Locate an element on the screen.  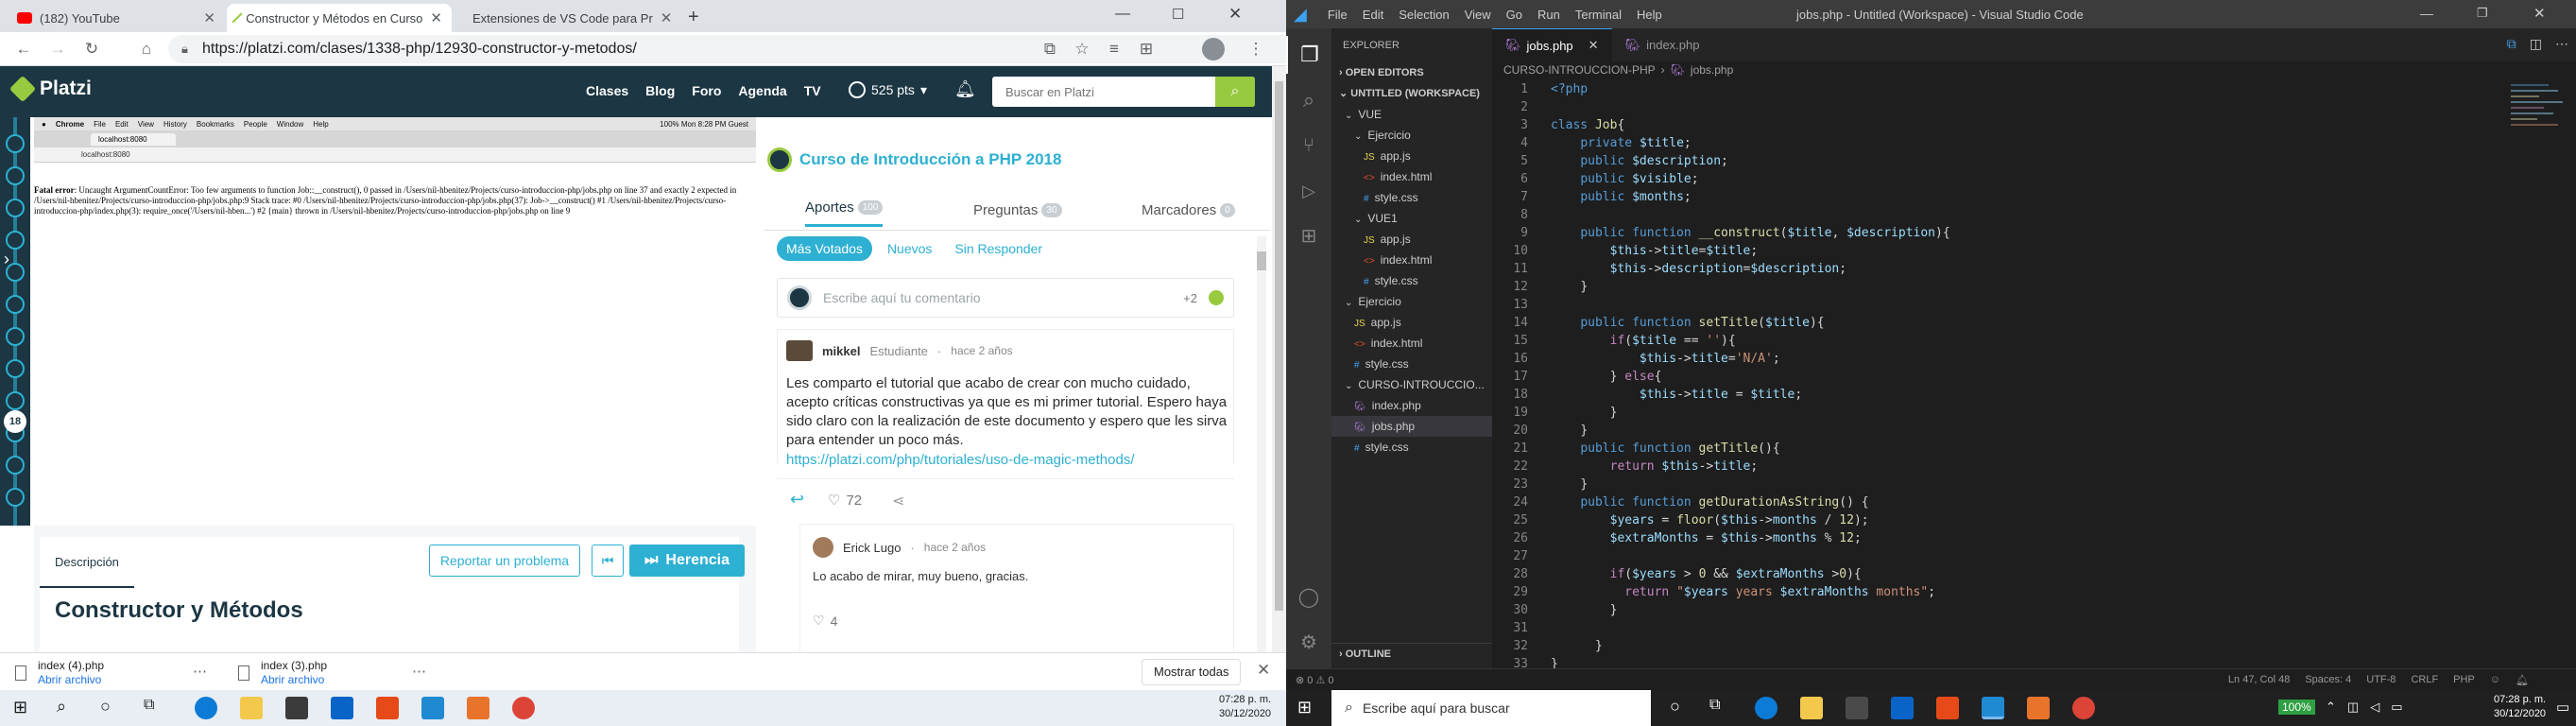
code-line: 32 } is located at coordinates (1721, 646).